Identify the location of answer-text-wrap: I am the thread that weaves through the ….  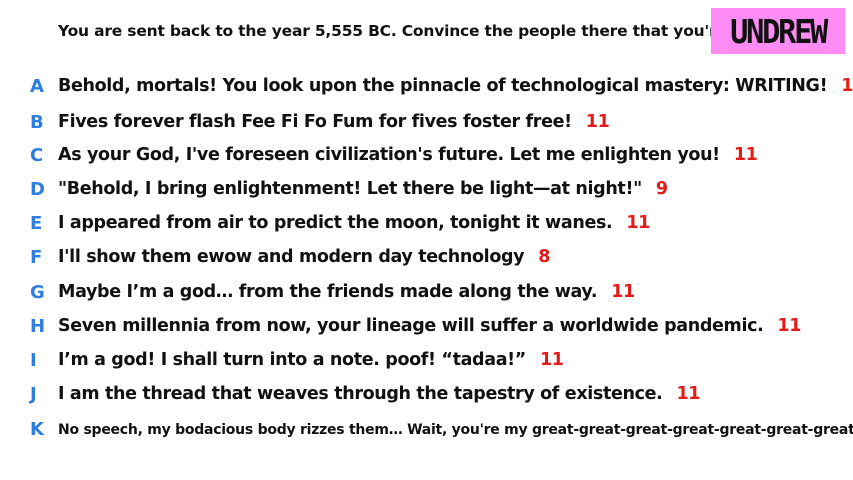
(379, 394).